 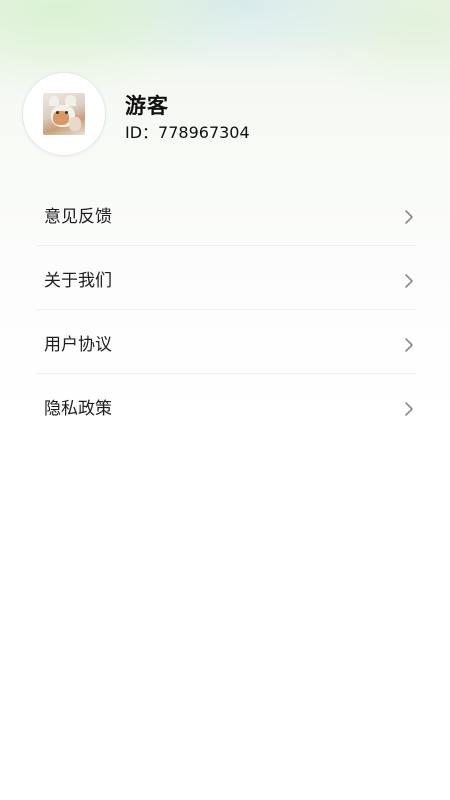 What do you see at coordinates (225, 278) in the screenshot?
I see `menu-item-about-us: 关于我们` at bounding box center [225, 278].